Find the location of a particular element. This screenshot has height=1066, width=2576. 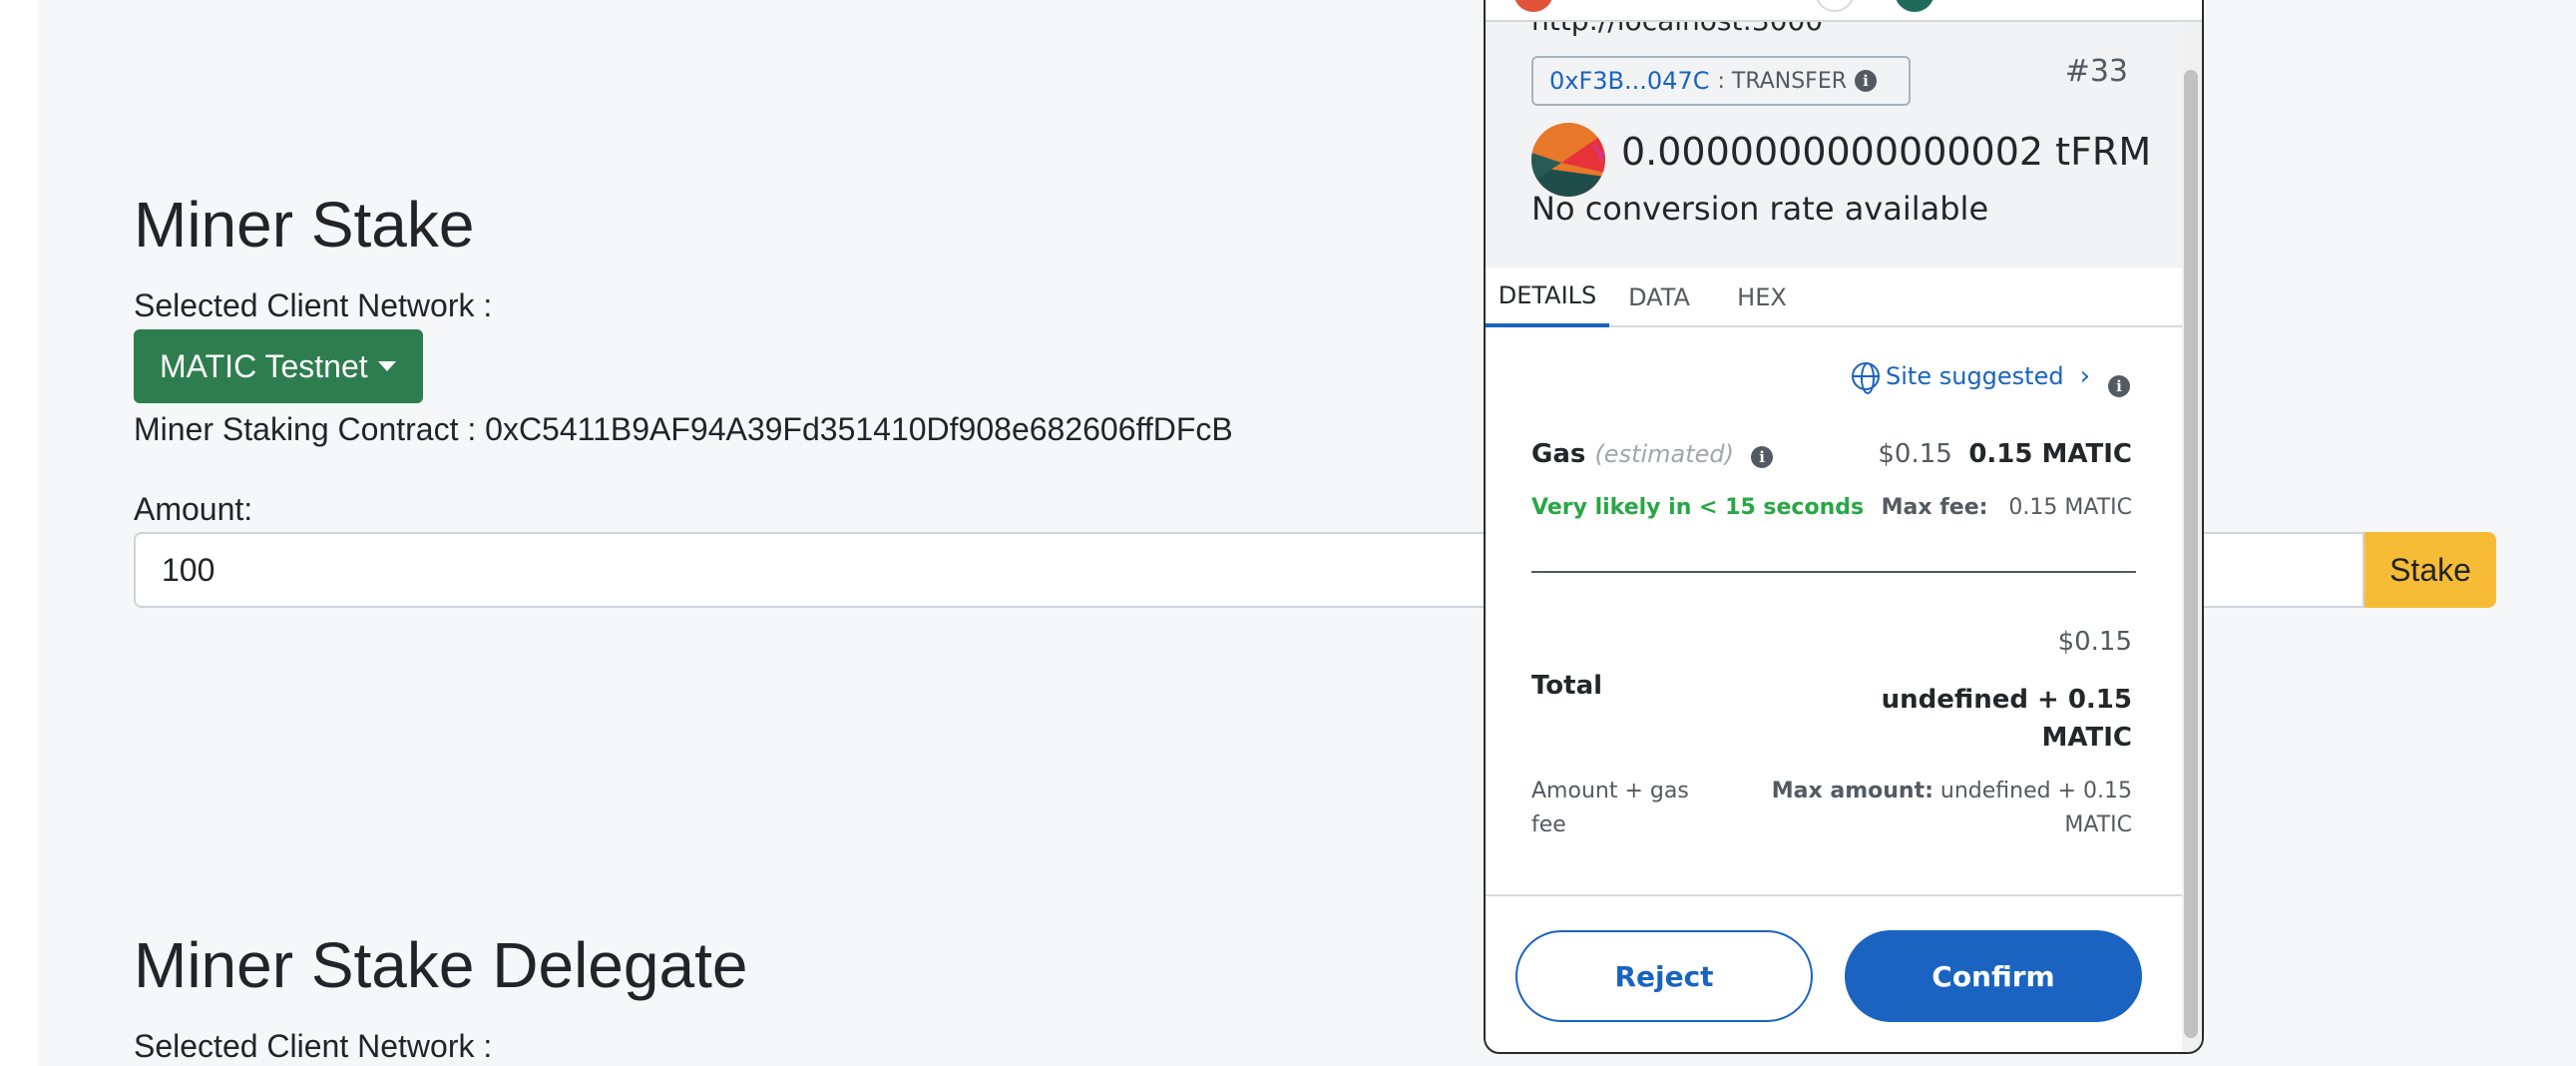

gas-speed: Very likely in < 15 seconds is located at coordinates (1698, 507).